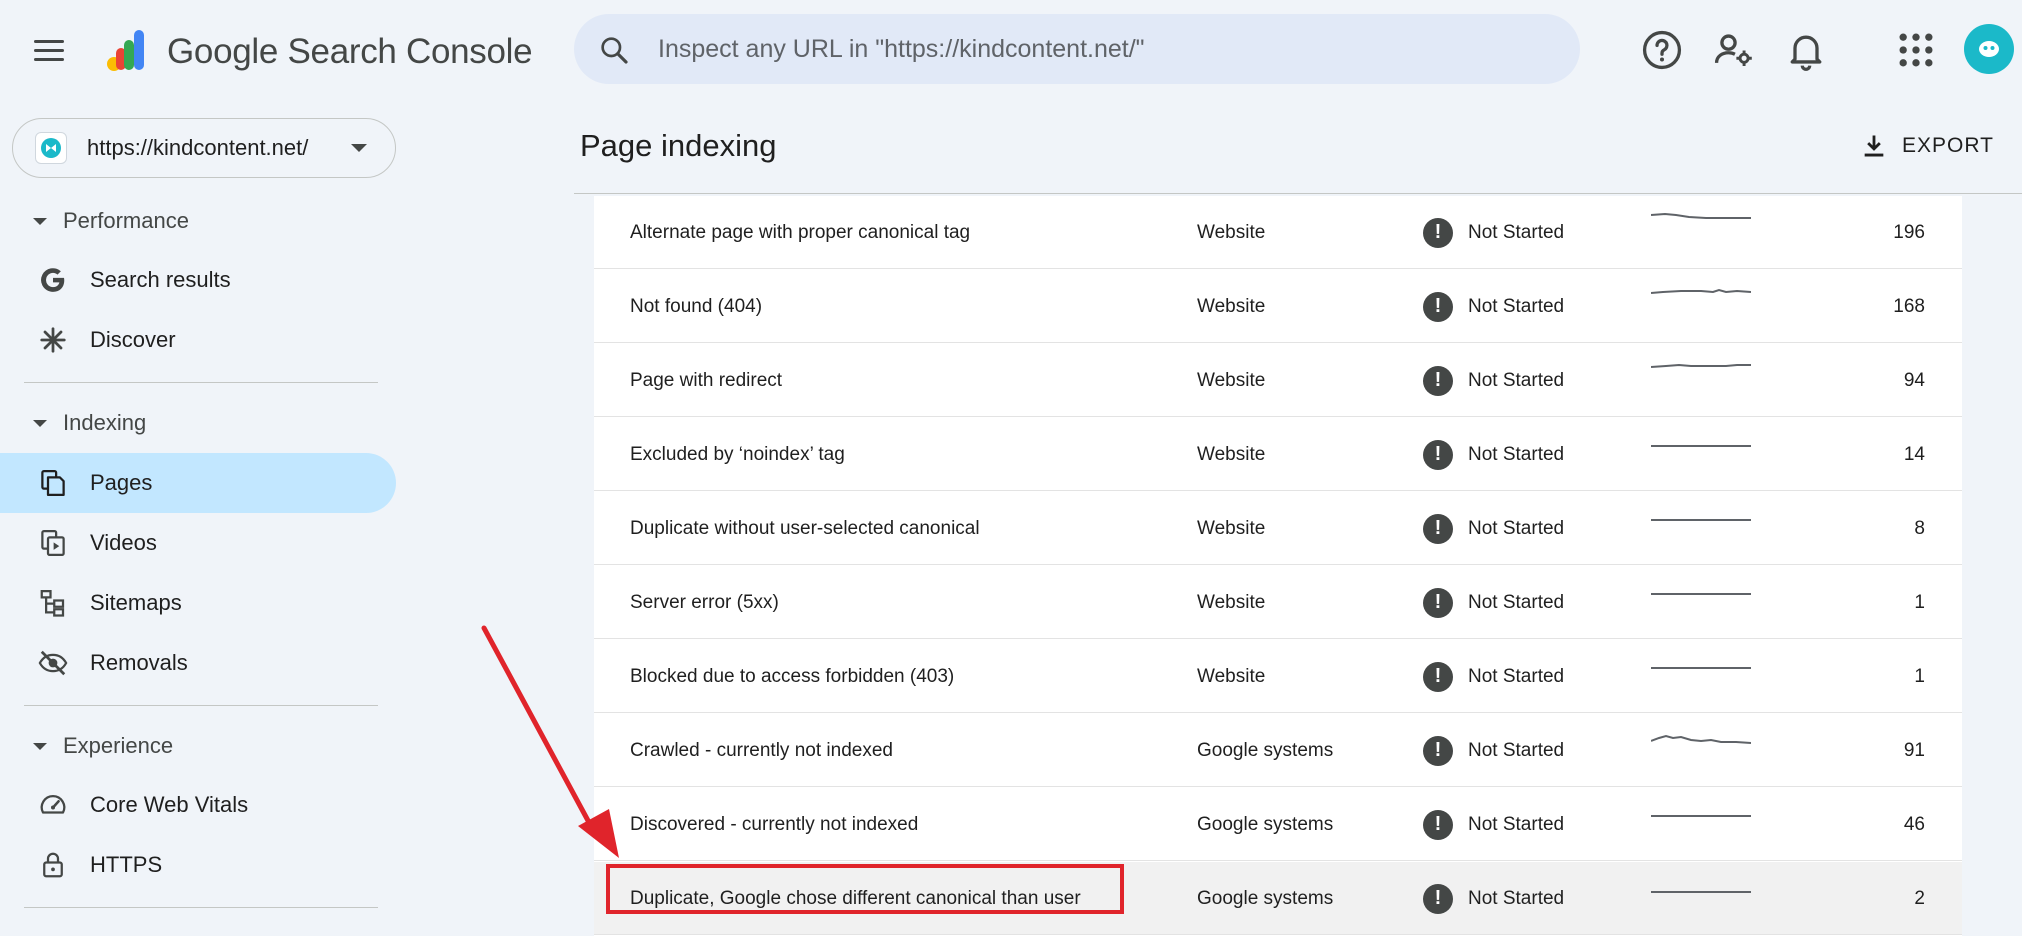 The height and width of the screenshot is (936, 2022). What do you see at coordinates (139, 662) in the screenshot?
I see `sidebar-item-label: Removals` at bounding box center [139, 662].